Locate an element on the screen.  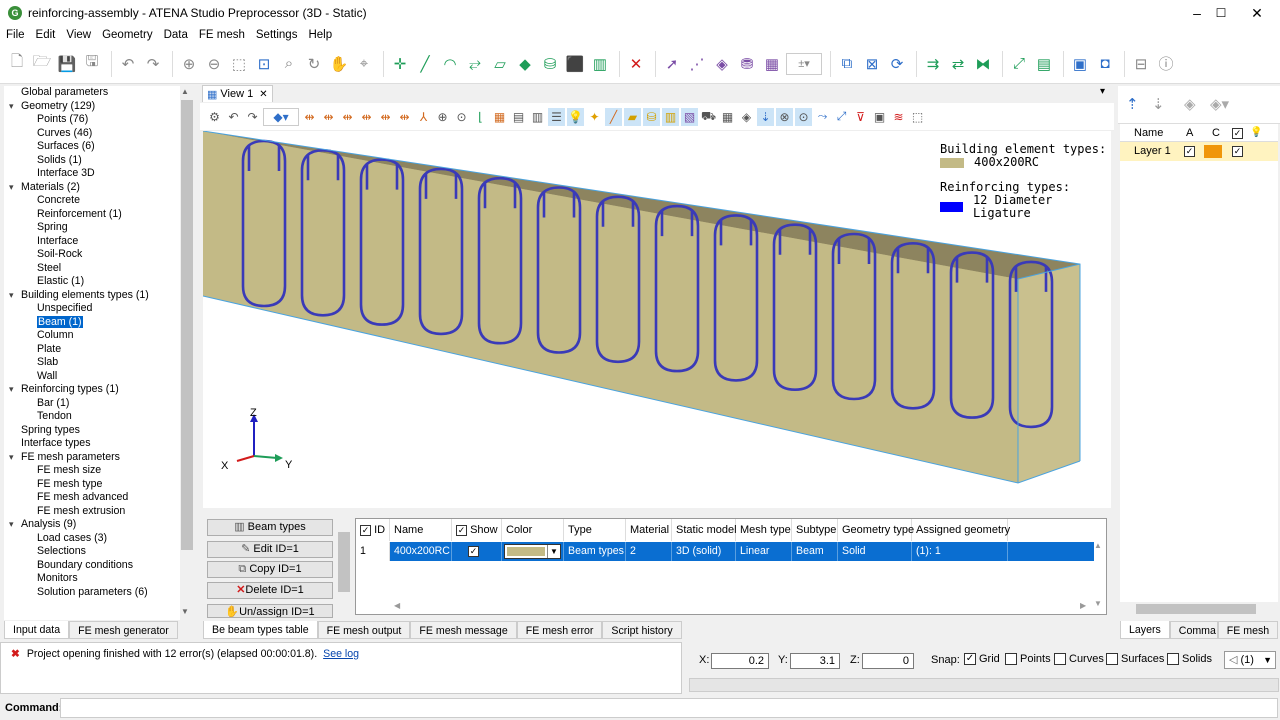
show-nodes-icon: ⊗ is located at coordinates (784, 116).